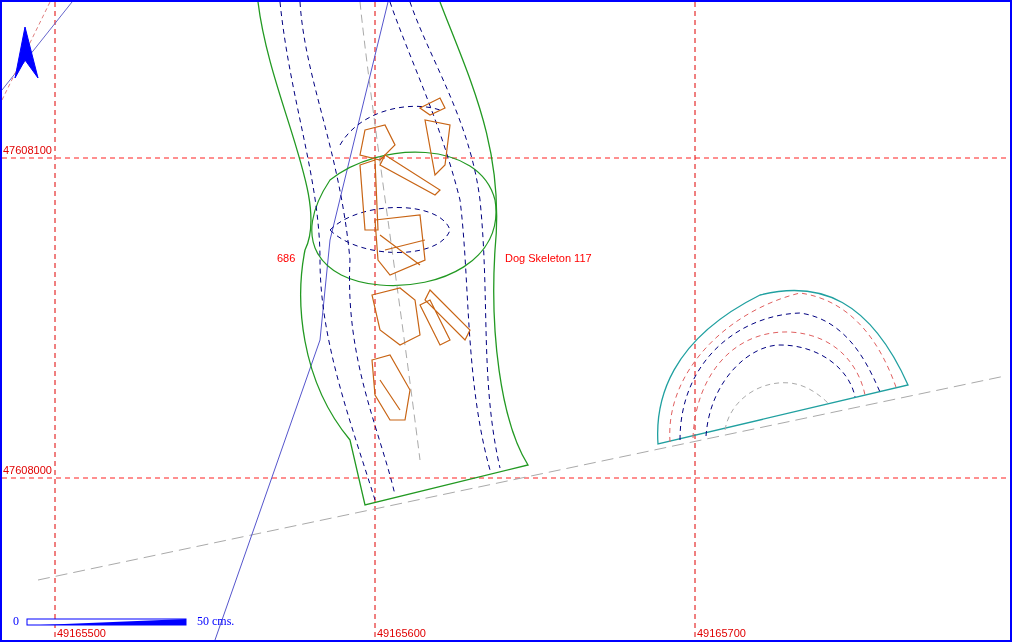  I want to click on easting-label: 49165600, so click(401, 633).